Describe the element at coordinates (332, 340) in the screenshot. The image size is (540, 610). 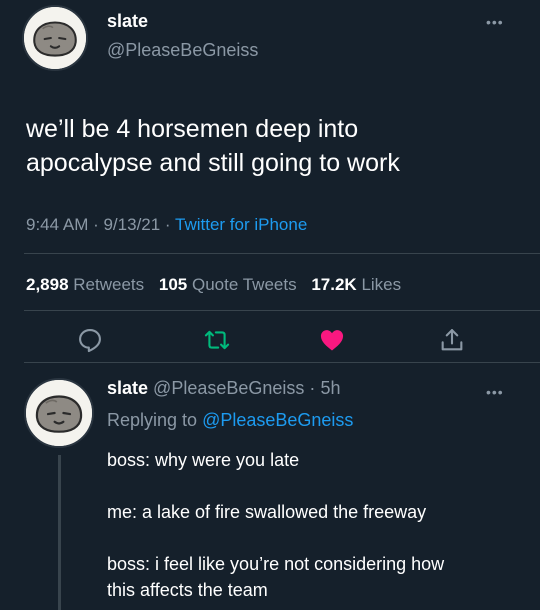
I see `like-icon` at that location.